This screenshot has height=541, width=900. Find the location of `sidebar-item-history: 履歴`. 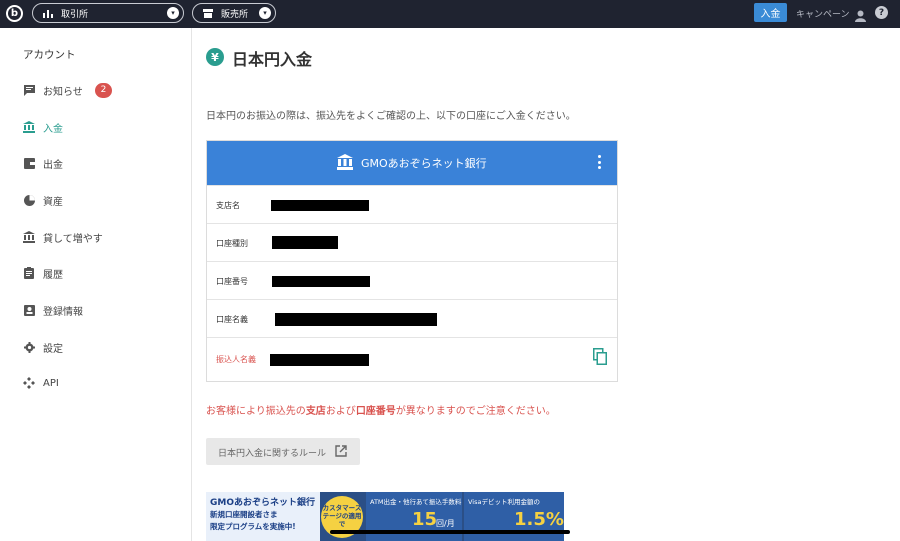

sidebar-item-history: 履歴 is located at coordinates (95, 273).